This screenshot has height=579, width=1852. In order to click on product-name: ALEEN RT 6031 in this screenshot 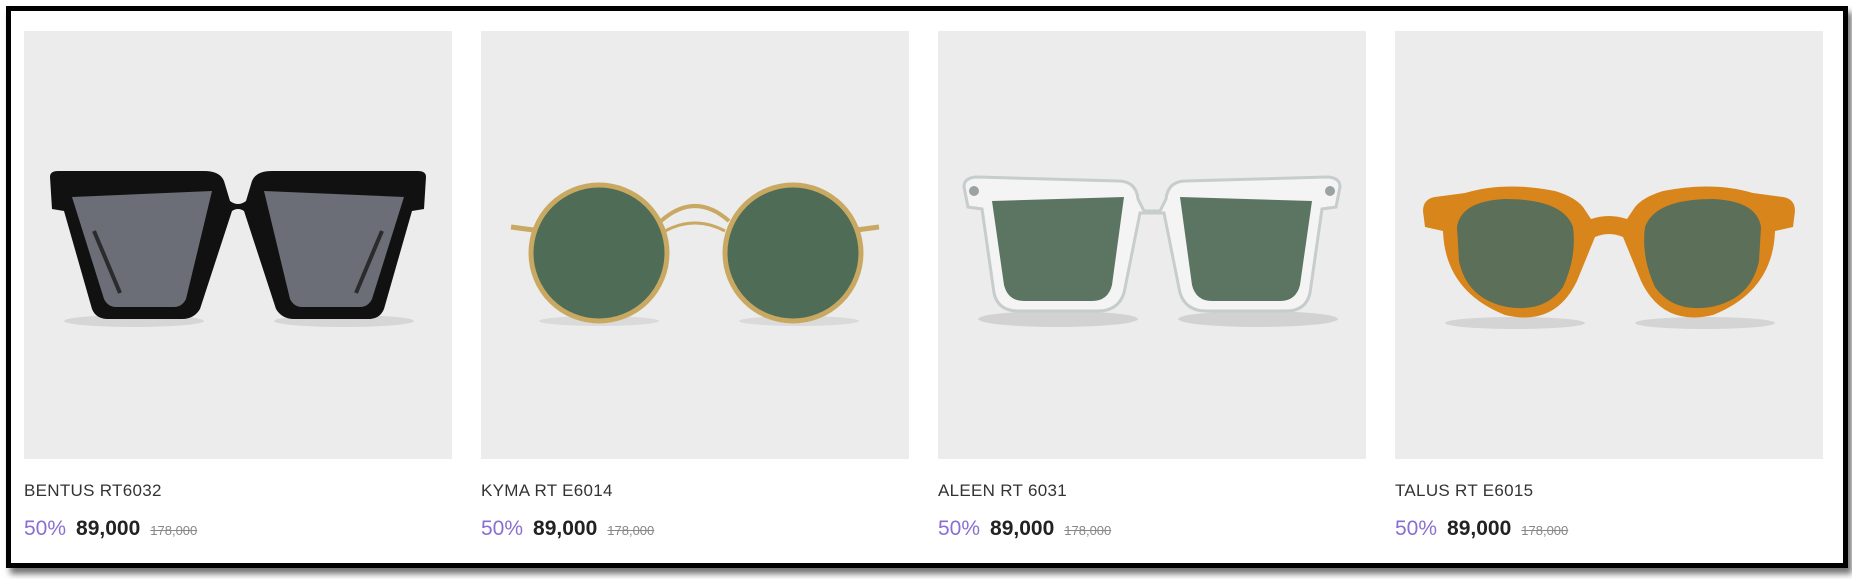, I will do `click(1152, 491)`.